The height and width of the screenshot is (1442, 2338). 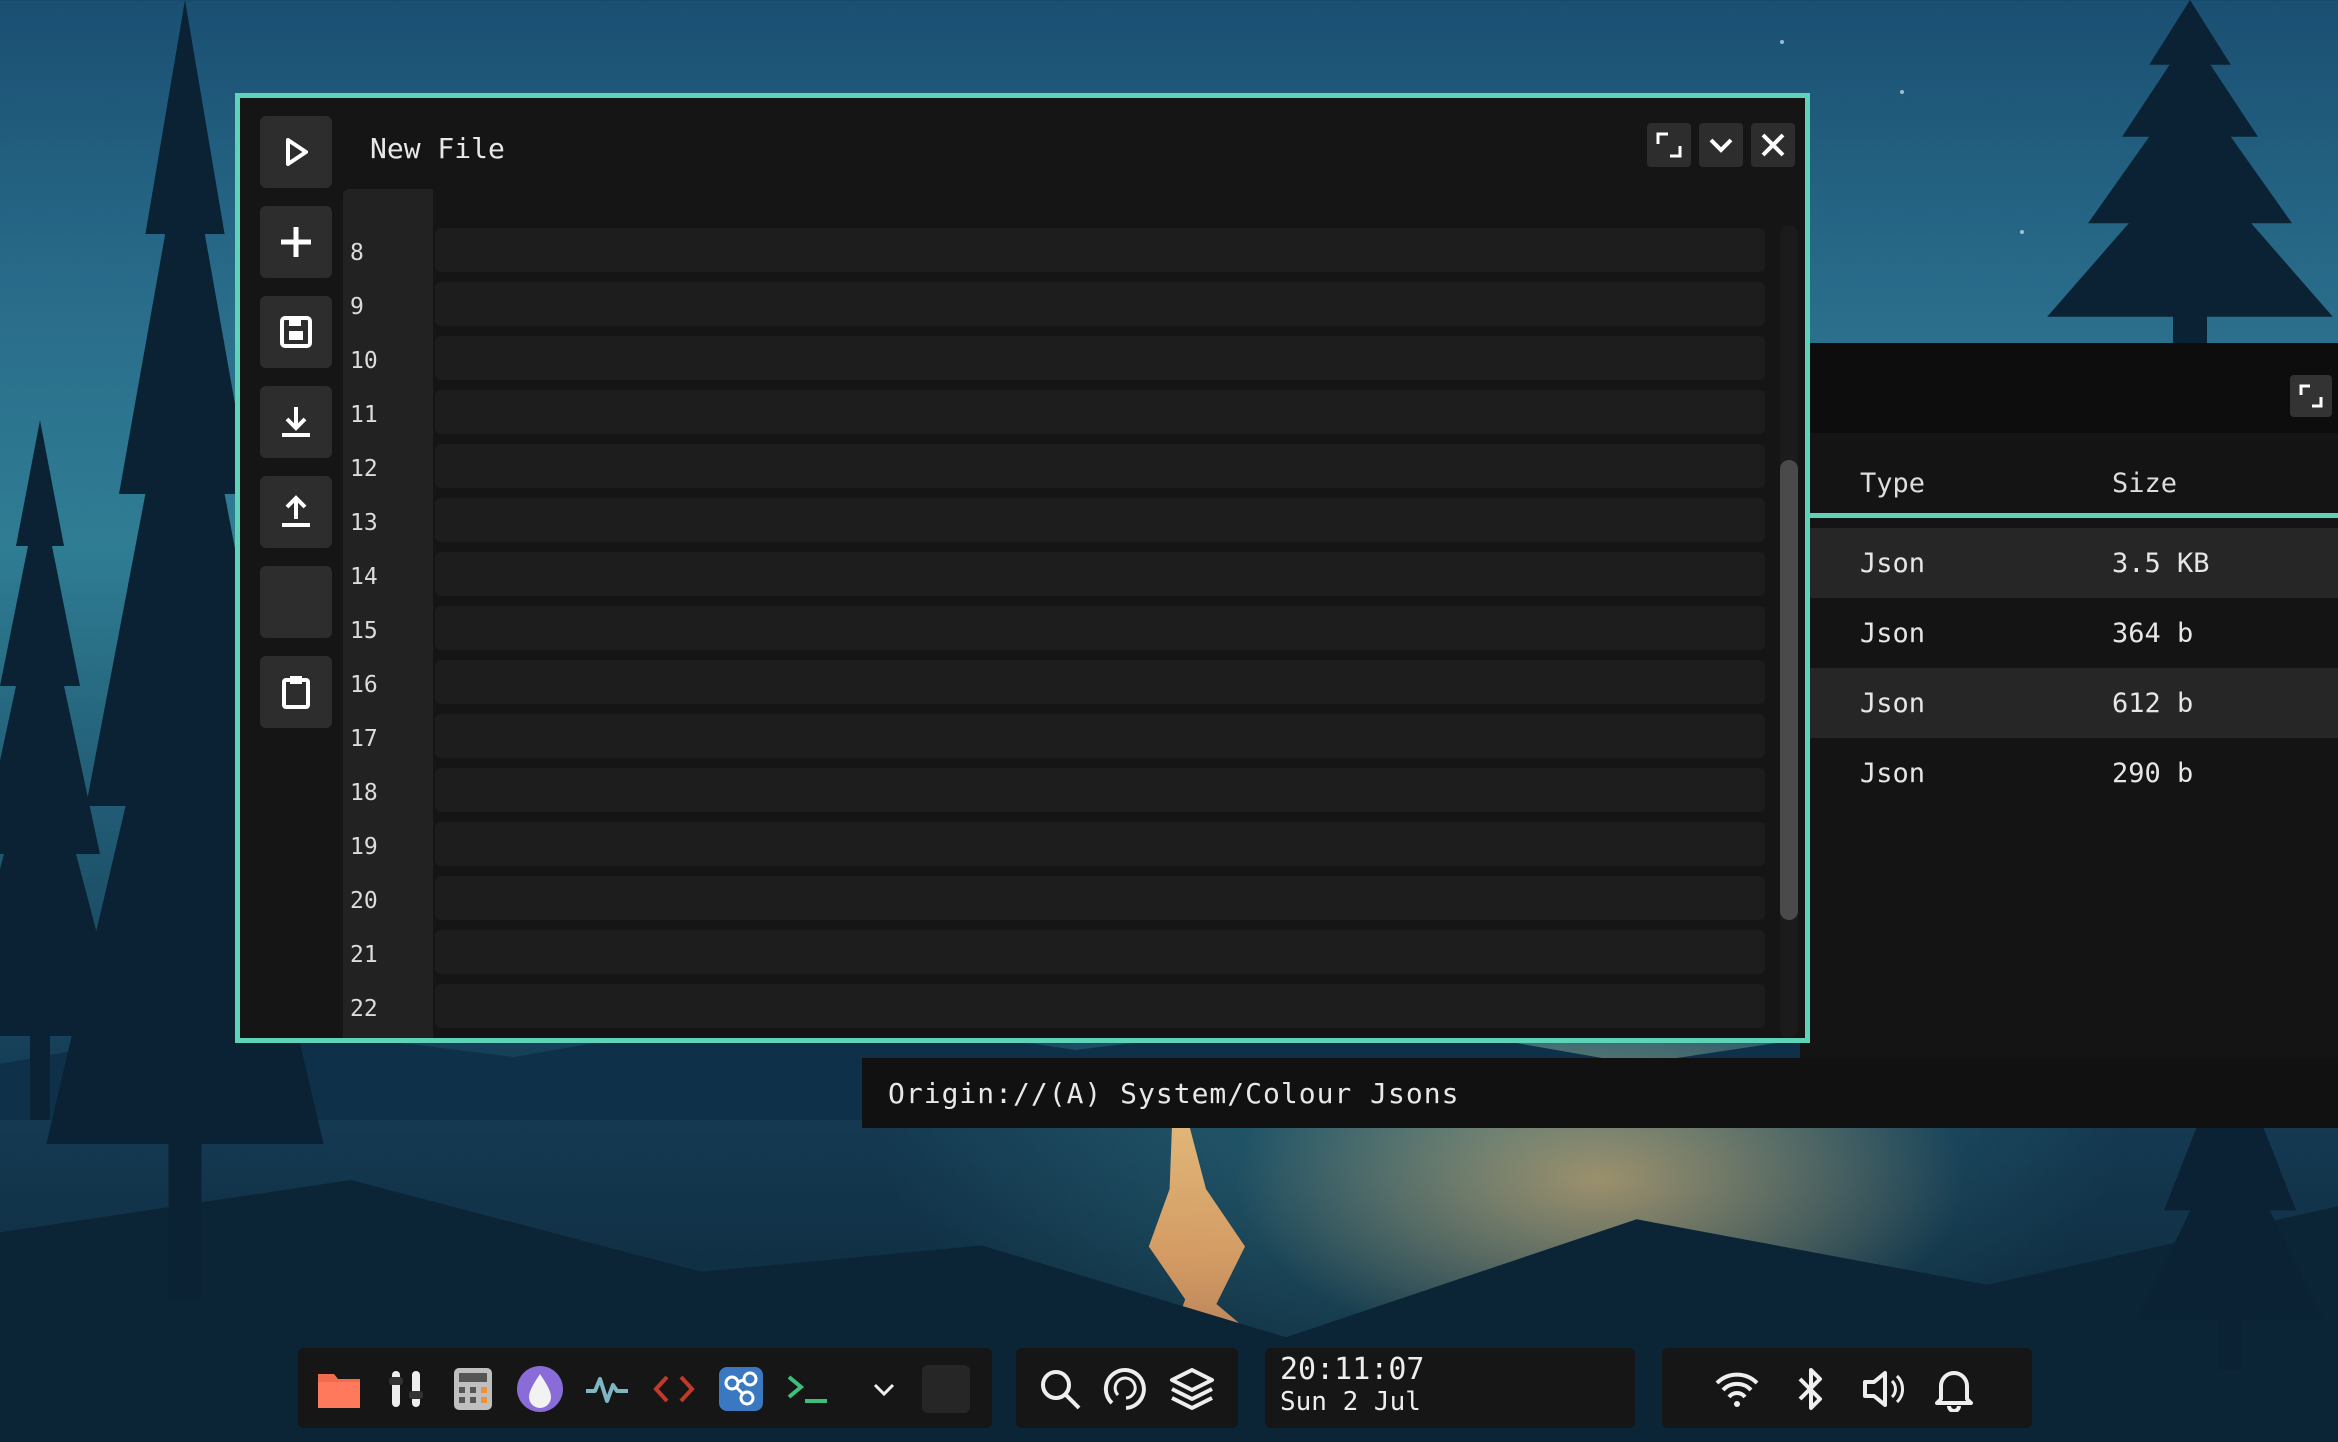 I want to click on file-row: Json 290 b, so click(x=2069, y=773).